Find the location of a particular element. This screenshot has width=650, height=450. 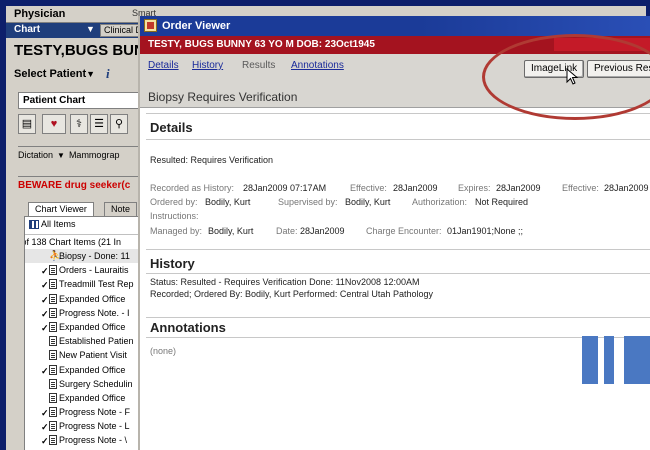

dictation-value: Mammograp is located at coordinates (94, 155).